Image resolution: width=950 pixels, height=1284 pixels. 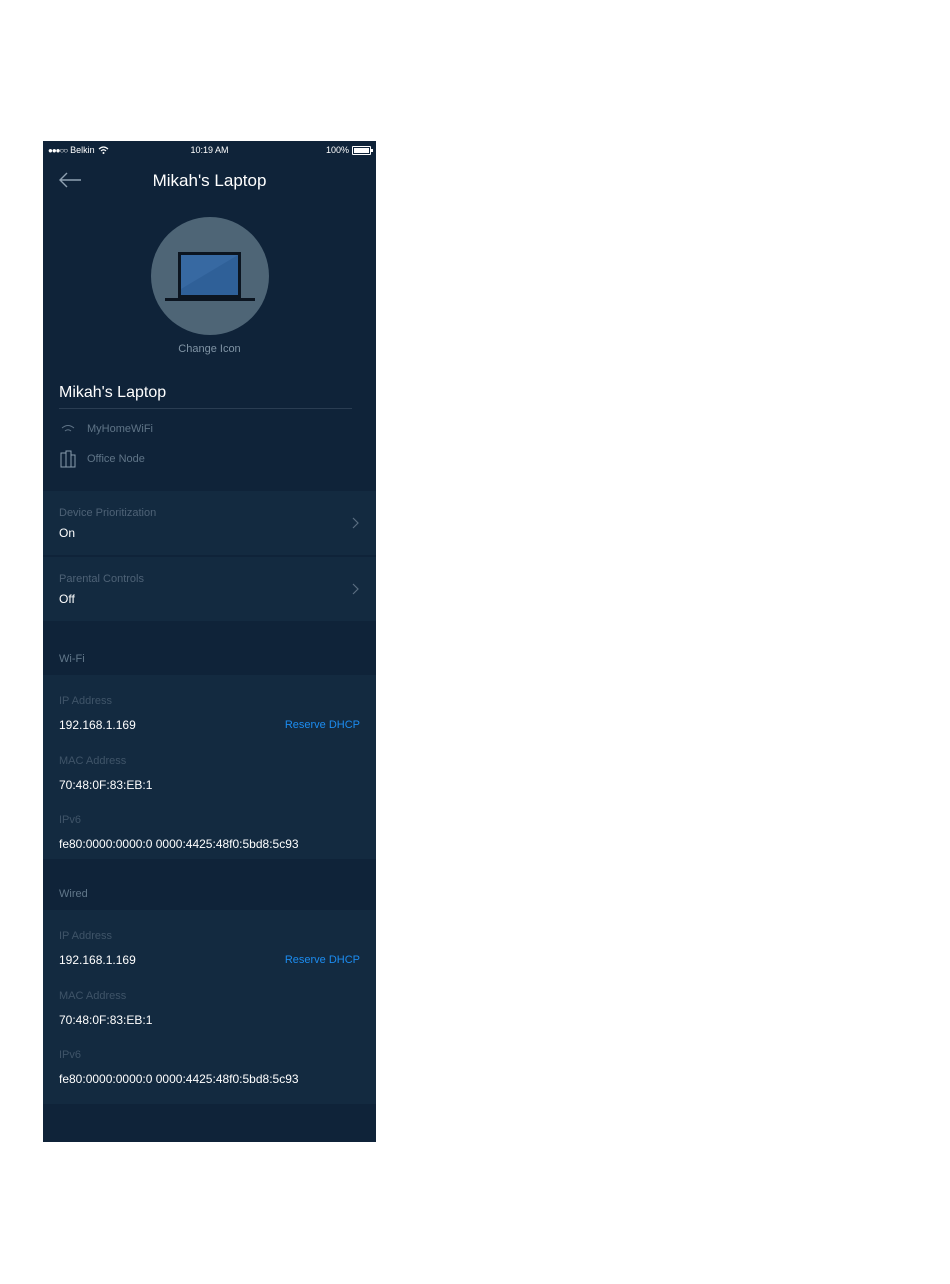 I want to click on change-icon-link: Change Icon, so click(x=209, y=349).